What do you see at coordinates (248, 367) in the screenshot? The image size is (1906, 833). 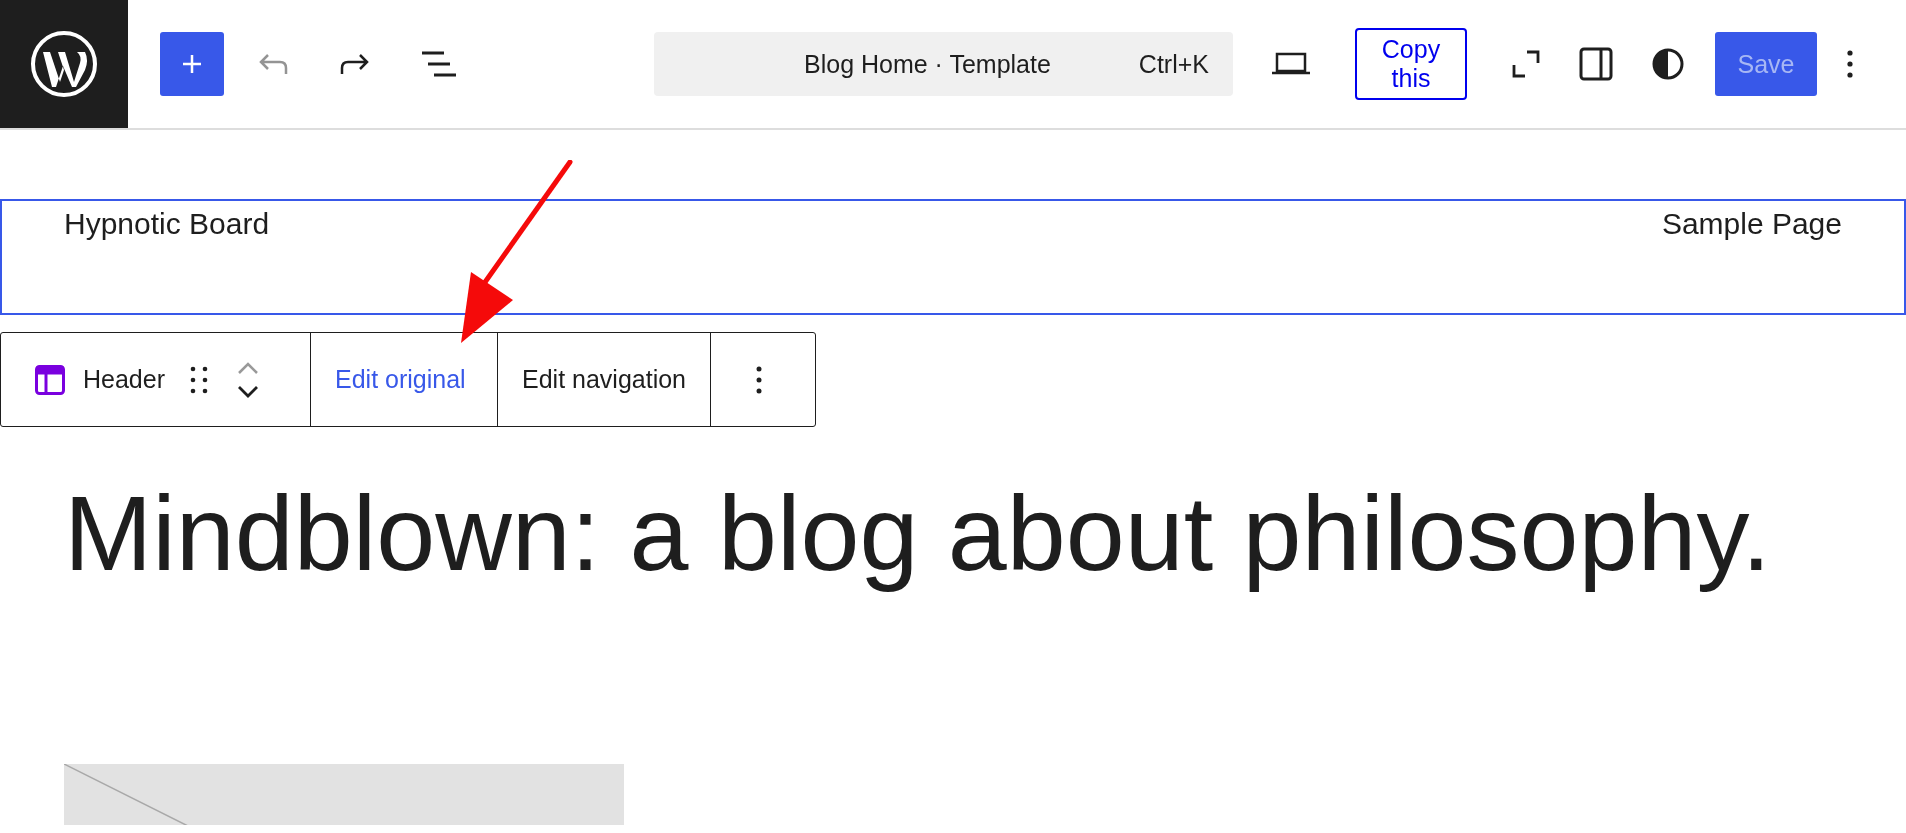 I see `move-up-icon` at bounding box center [248, 367].